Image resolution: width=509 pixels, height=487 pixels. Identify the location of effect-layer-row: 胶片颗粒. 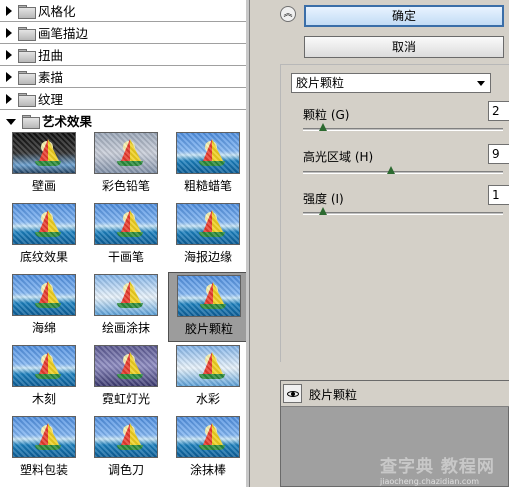
(395, 394).